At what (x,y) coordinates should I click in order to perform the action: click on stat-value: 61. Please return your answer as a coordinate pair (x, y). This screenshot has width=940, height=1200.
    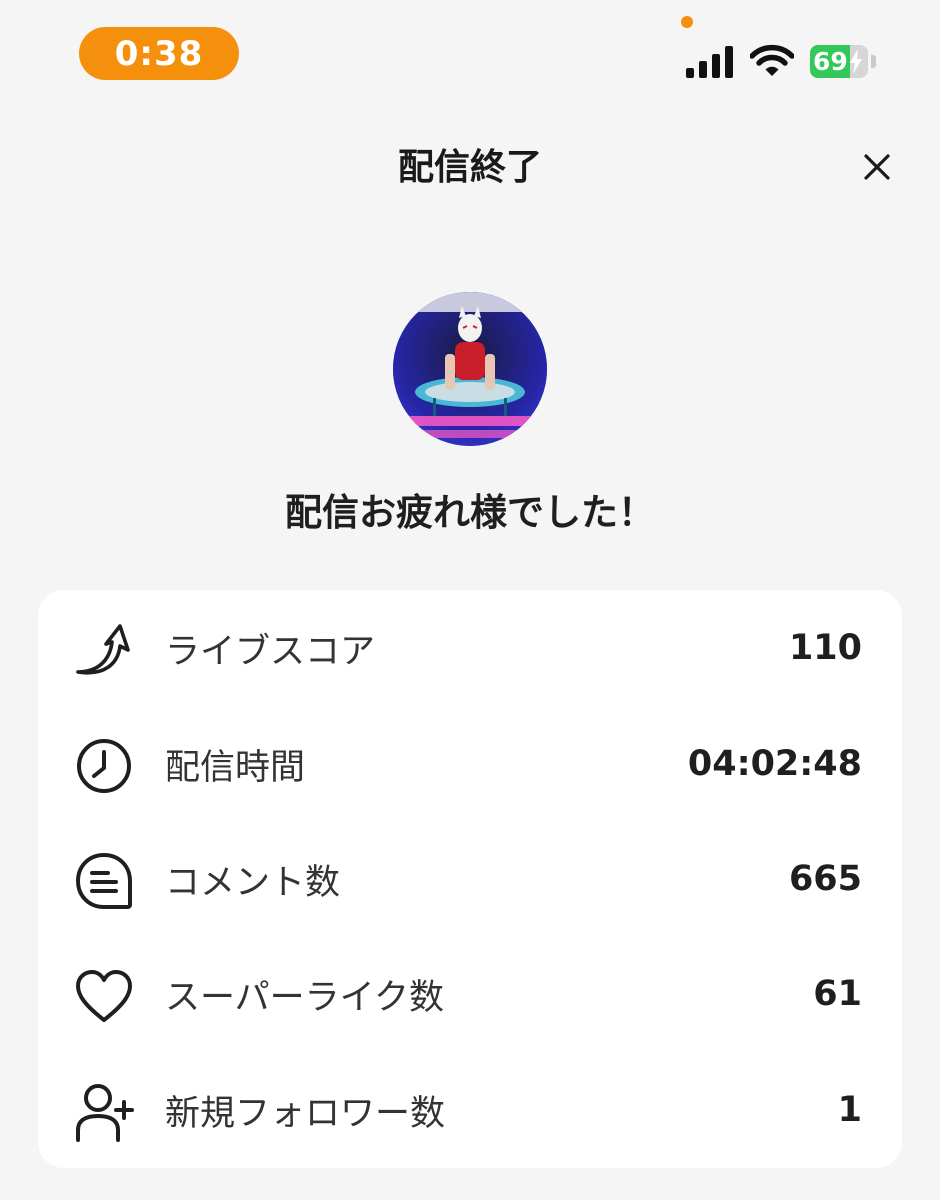
    Looking at the image, I should click on (837, 994).